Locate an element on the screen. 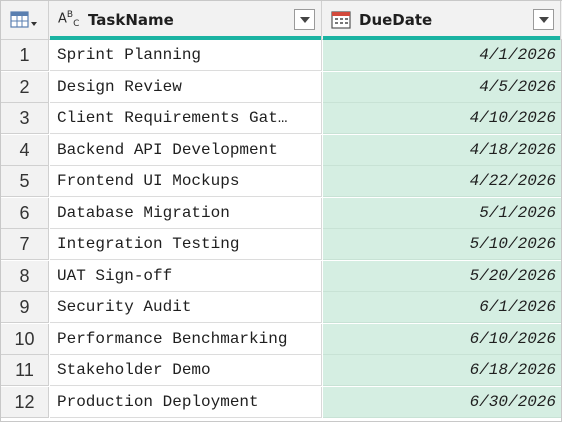 Image resolution: width=562 pixels, height=422 pixels. row-number: 1 is located at coordinates (25, 55).